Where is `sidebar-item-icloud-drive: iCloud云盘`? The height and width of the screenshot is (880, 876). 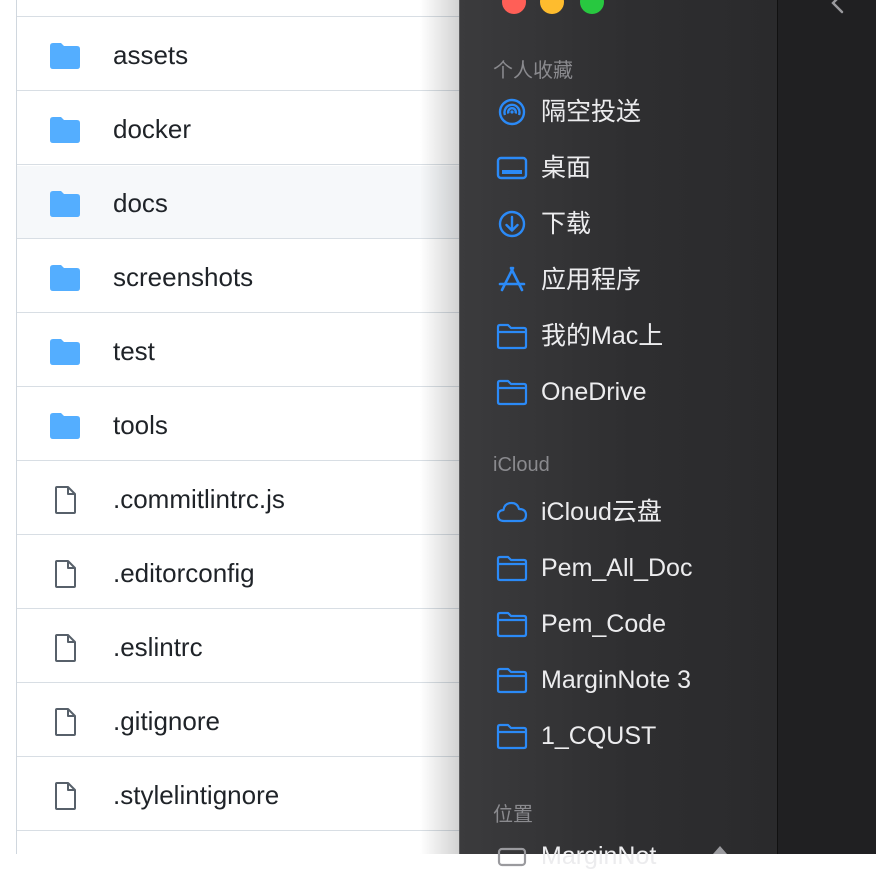 sidebar-item-icloud-drive: iCloud云盘 is located at coordinates (619, 512).